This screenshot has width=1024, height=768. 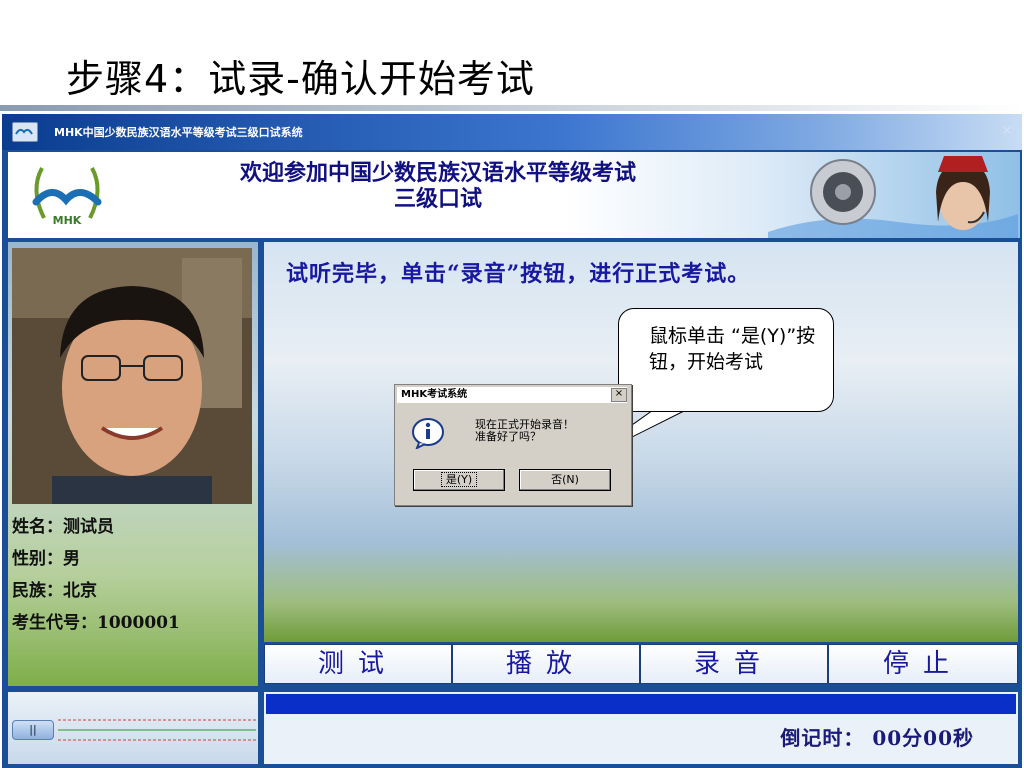 I want to click on test-button: 测试, so click(x=358, y=664).